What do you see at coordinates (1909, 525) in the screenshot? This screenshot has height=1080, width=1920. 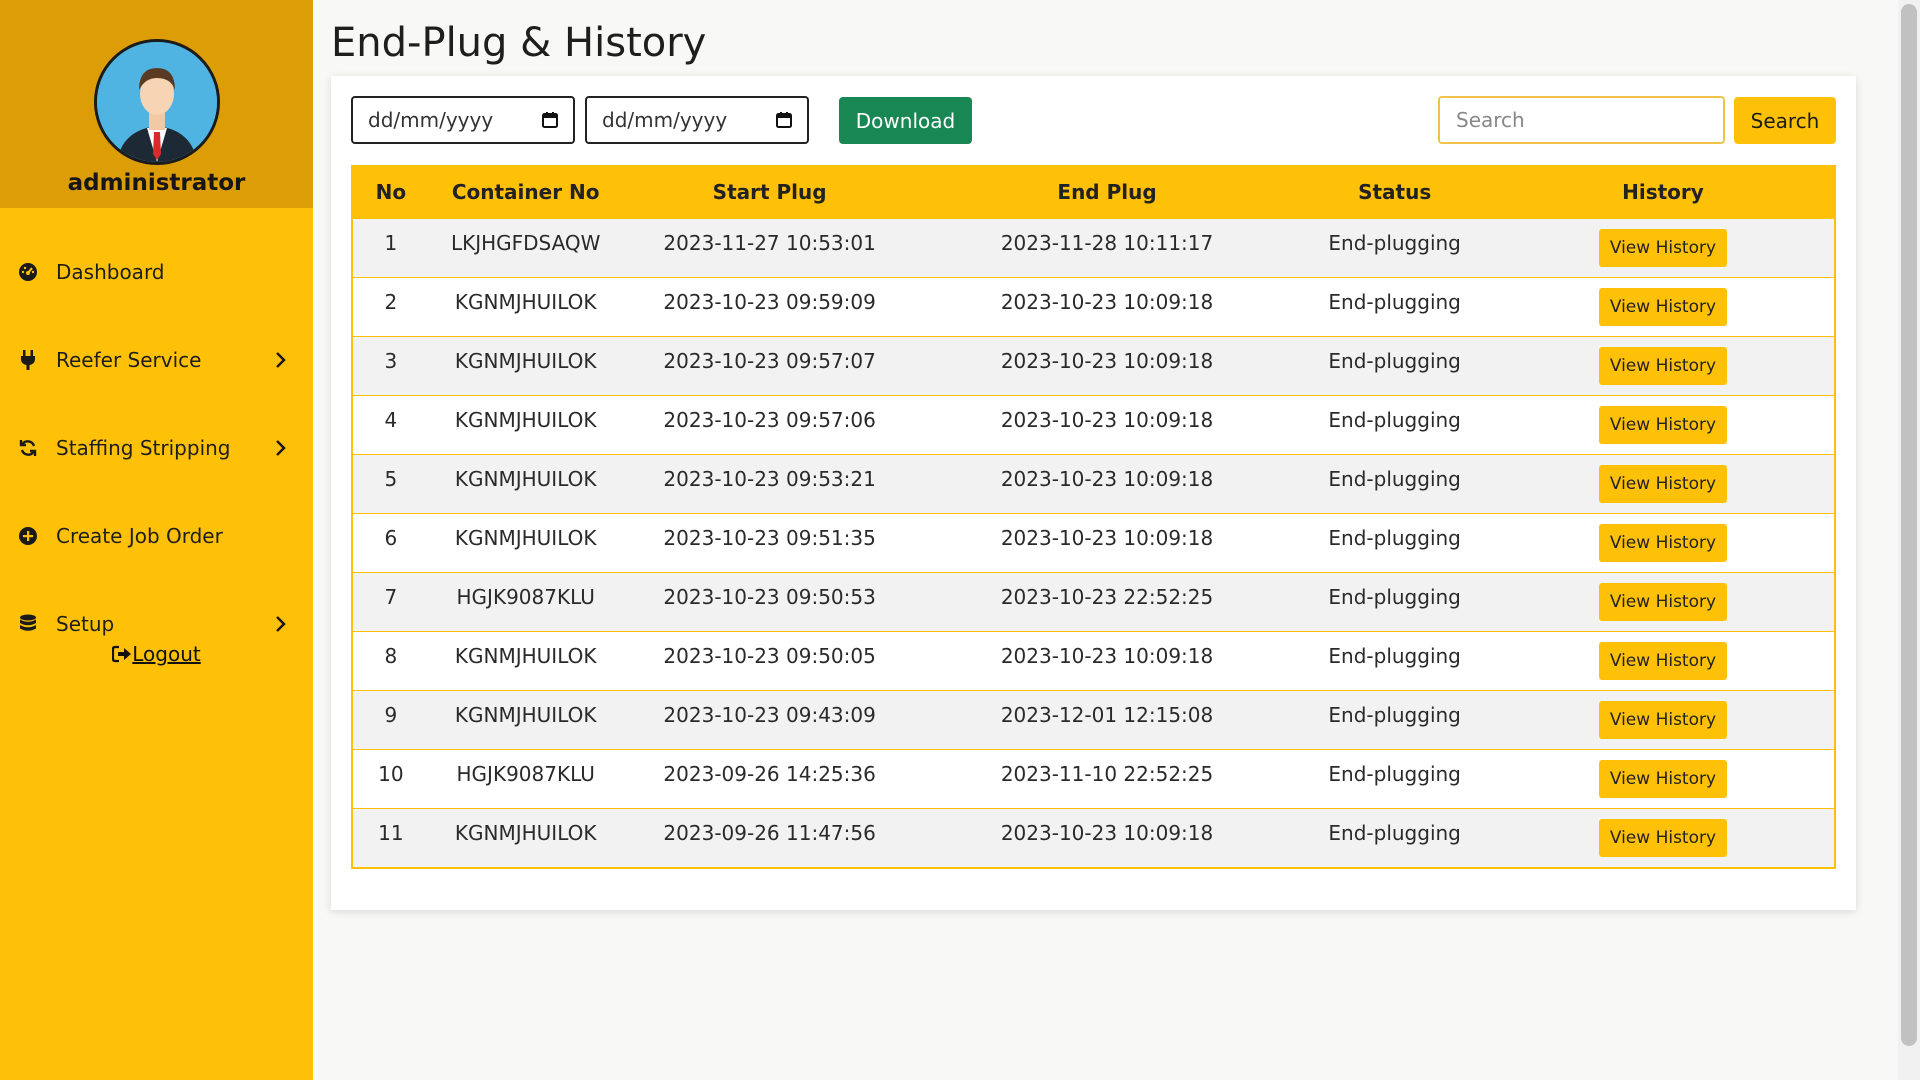 I see `scrollbar-thumb` at bounding box center [1909, 525].